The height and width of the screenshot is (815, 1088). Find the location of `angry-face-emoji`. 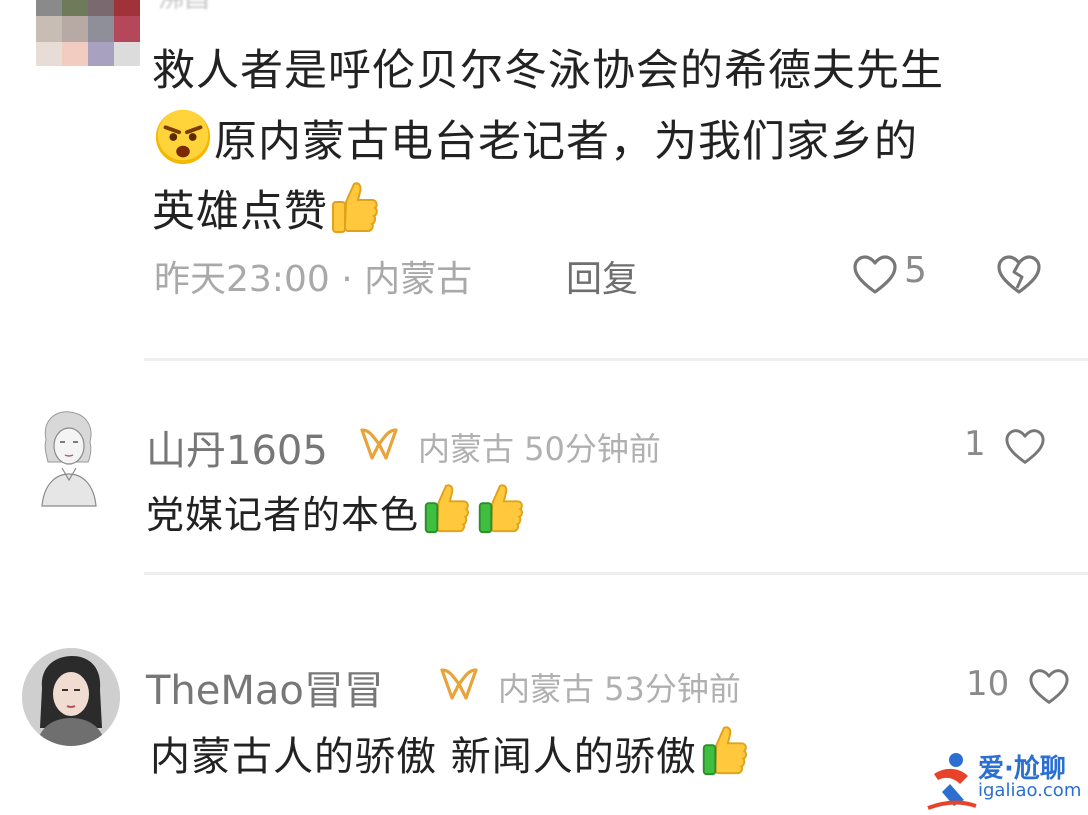

angry-face-emoji is located at coordinates (183, 137).